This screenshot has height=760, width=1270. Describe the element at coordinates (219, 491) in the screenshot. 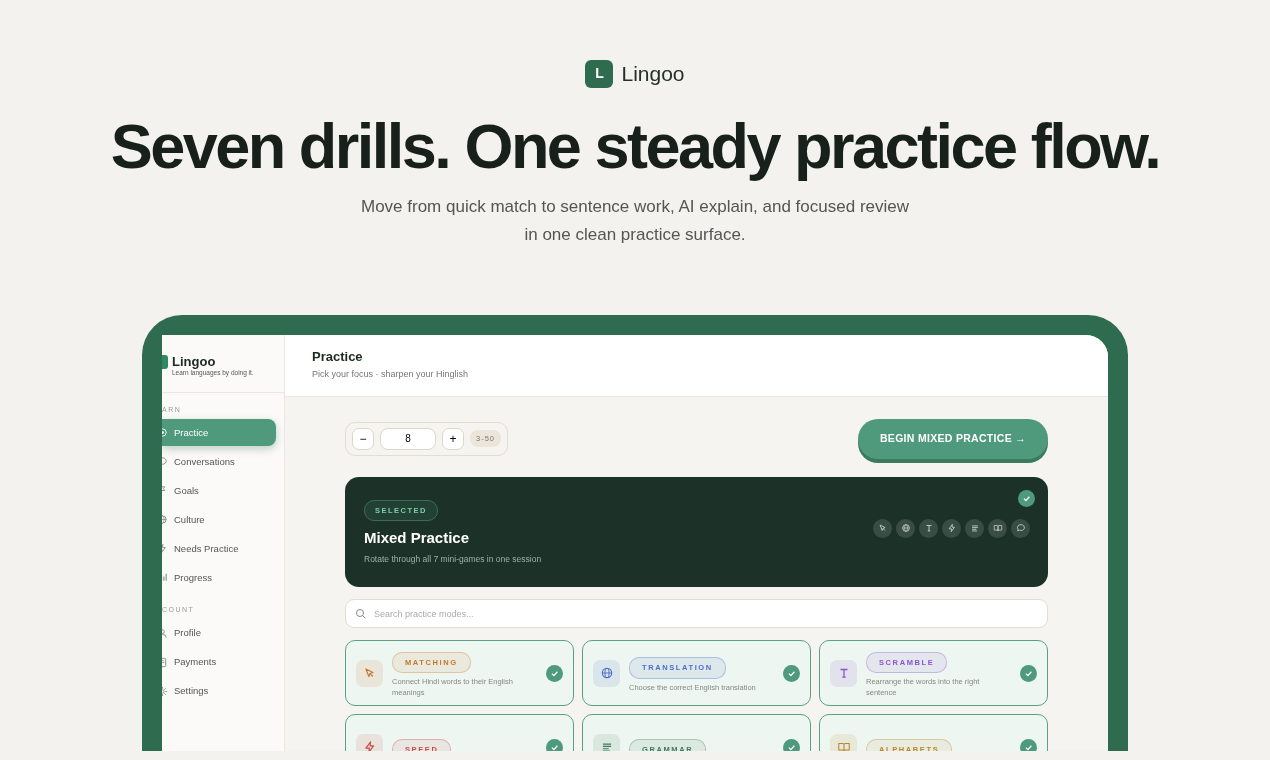

I see `nav-item: Goals` at that location.